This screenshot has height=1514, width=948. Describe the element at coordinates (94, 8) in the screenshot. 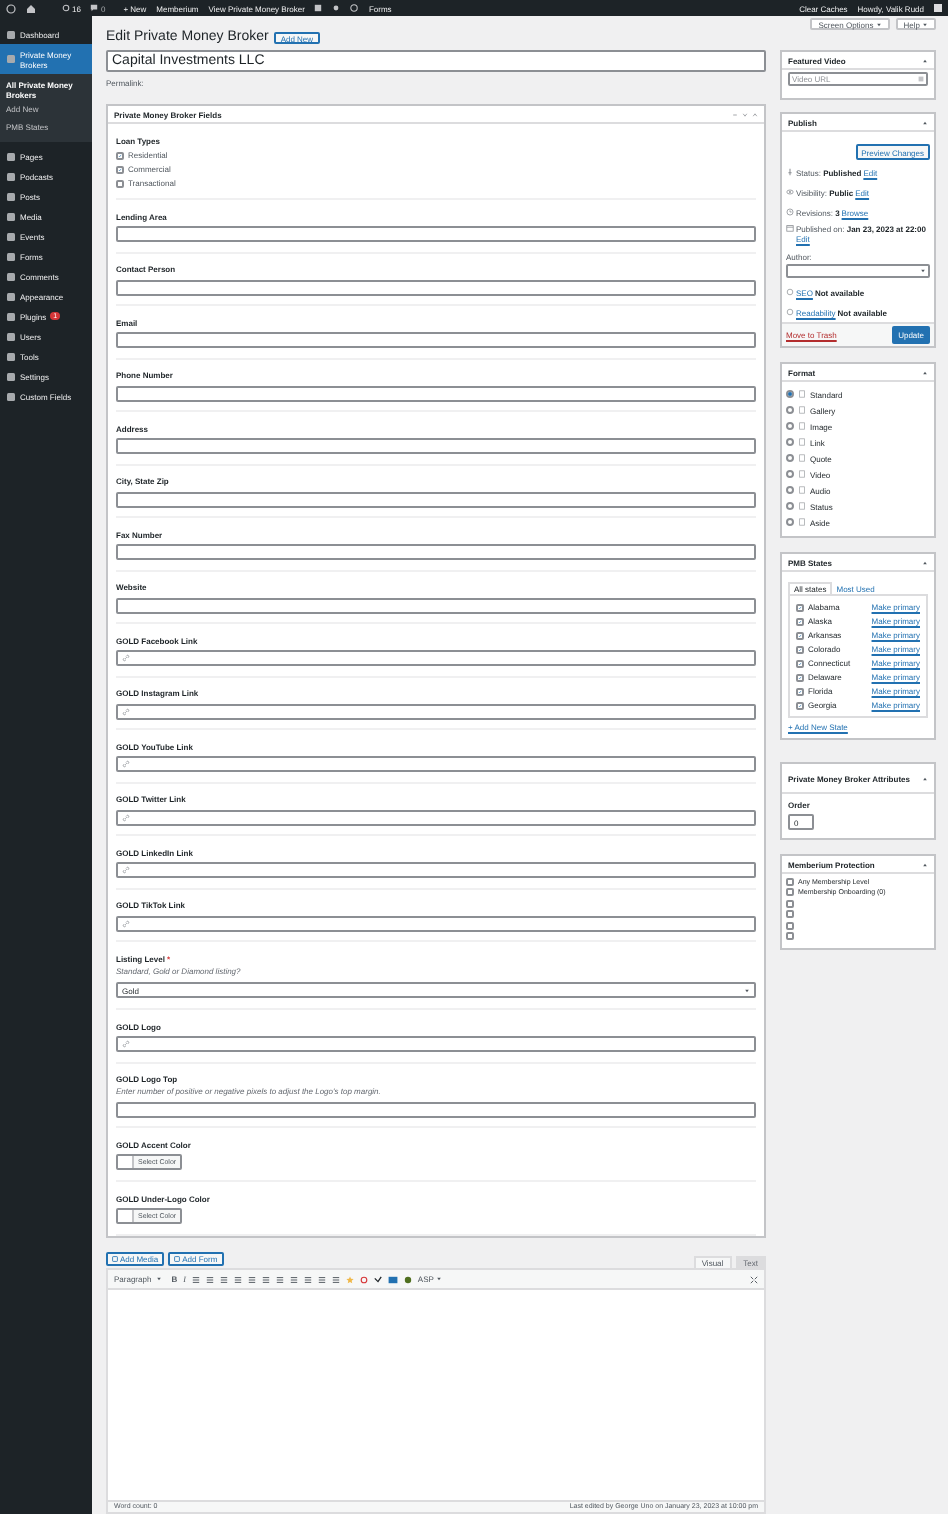

I see `speech-bubble-icon` at that location.